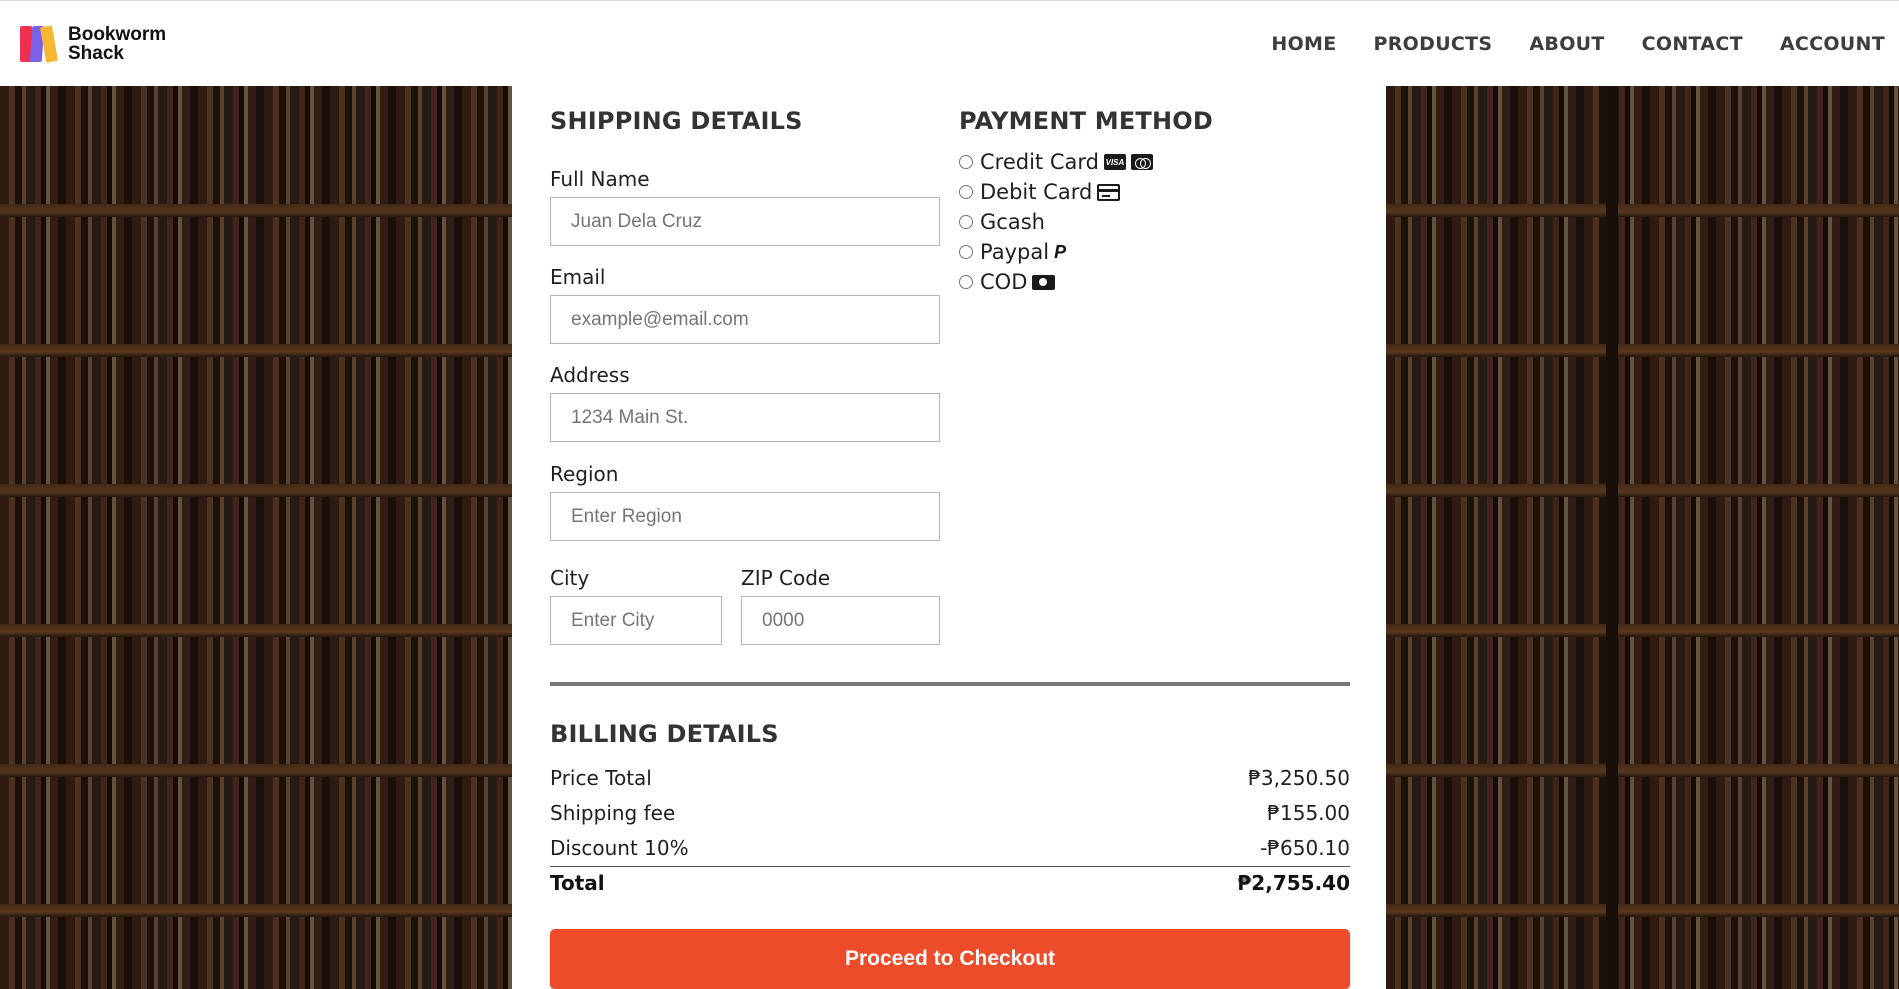 The image size is (1899, 989). I want to click on cash-icon, so click(1044, 282).